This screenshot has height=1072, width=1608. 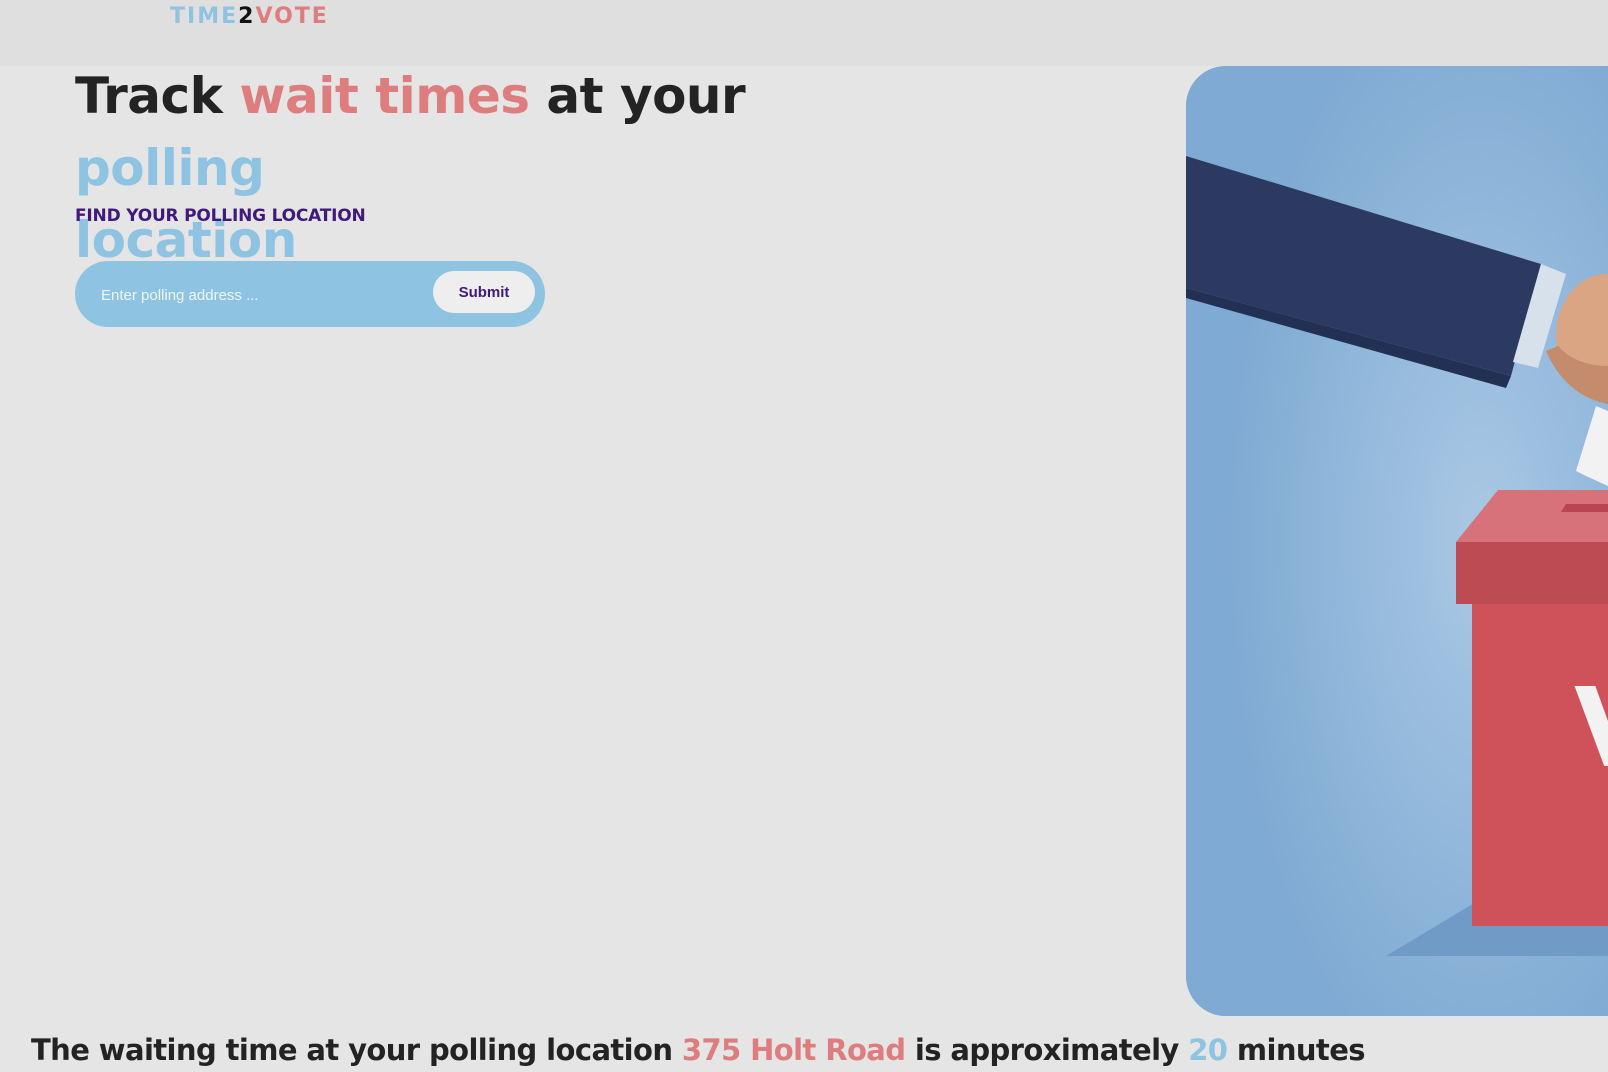 What do you see at coordinates (247, 16) in the screenshot?
I see `logo-part-2: 2` at bounding box center [247, 16].